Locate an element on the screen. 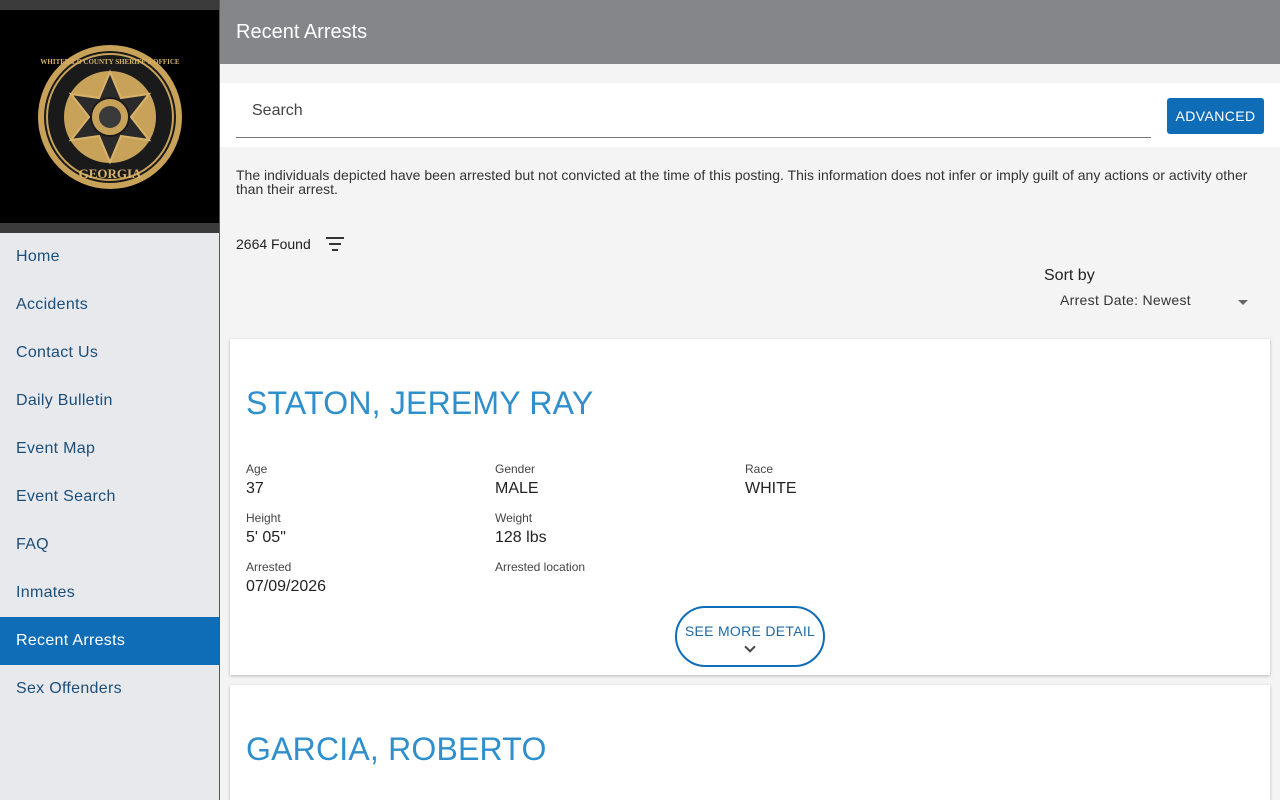 This screenshot has height=800, width=1280. sort-select: Arrest Date: Newest is located at coordinates (1157, 300).